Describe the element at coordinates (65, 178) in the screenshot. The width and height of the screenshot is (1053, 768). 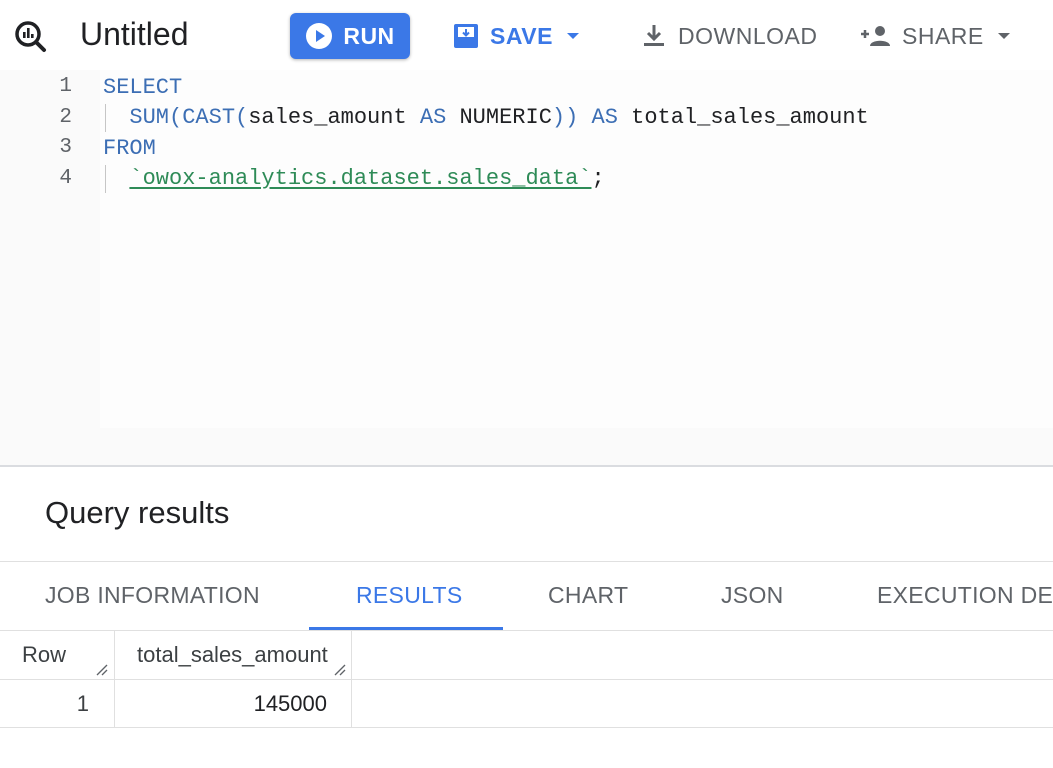
I see `line-number: 4` at that location.